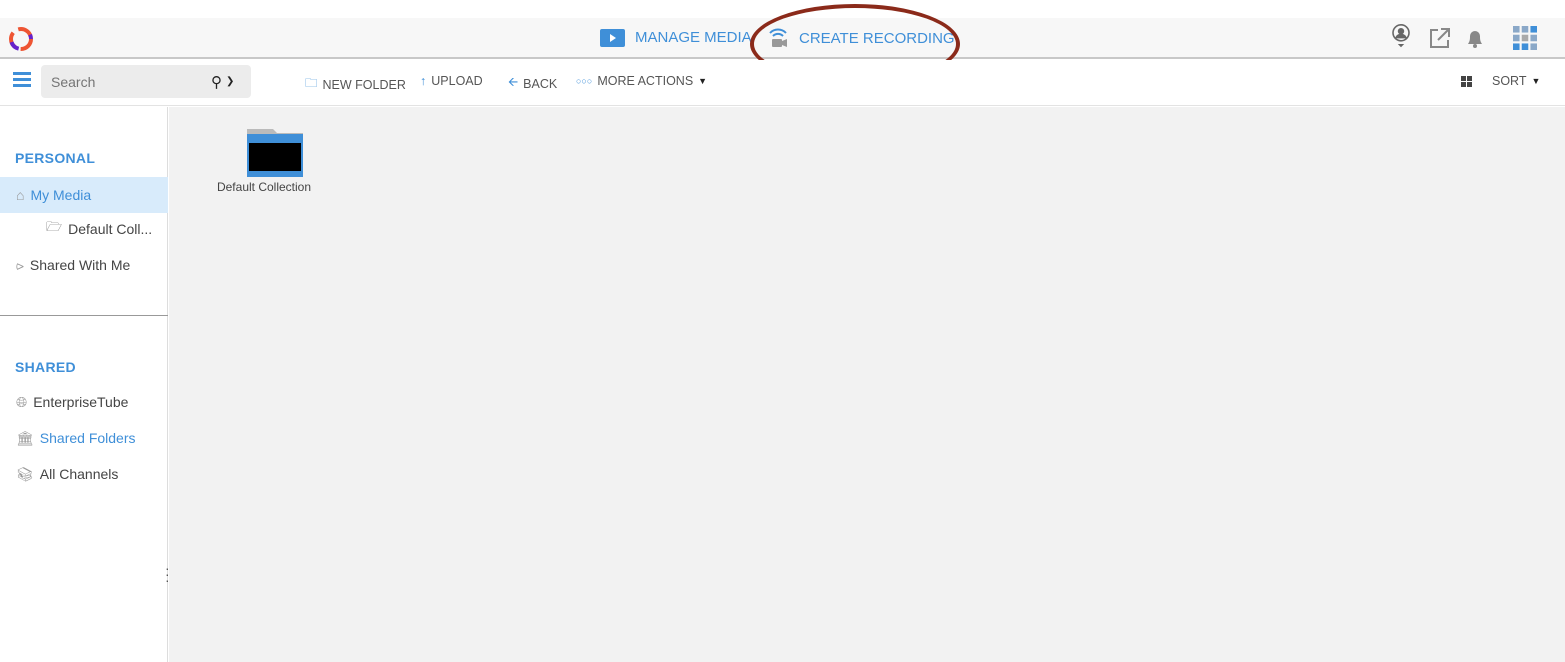 This screenshot has height=662, width=1565. I want to click on sort-button: SORT ▼, so click(1516, 81).